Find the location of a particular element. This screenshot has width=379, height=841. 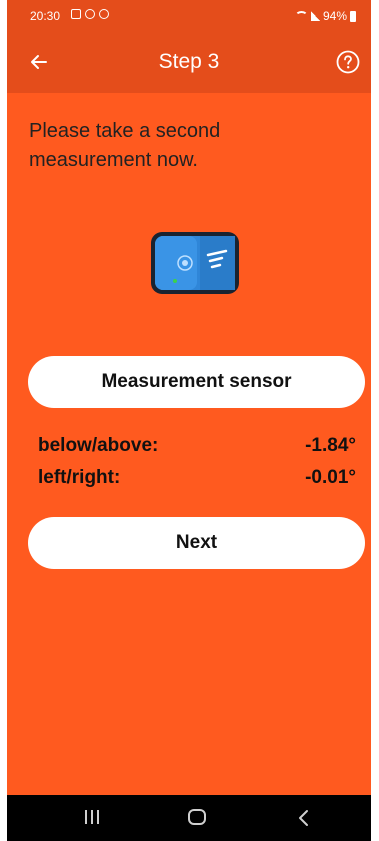

reading-row-below-above: below/above: -1.84° is located at coordinates (197, 446).